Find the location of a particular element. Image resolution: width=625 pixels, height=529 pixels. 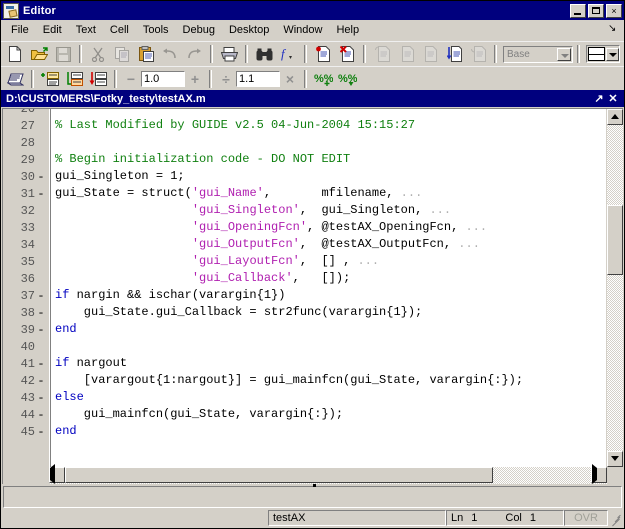

line-number-row: 40 is located at coordinates (26, 346).